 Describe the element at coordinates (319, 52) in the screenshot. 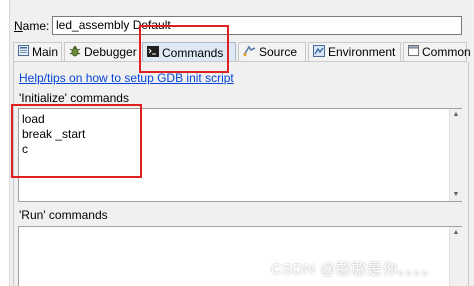

I see `environment-icon` at that location.